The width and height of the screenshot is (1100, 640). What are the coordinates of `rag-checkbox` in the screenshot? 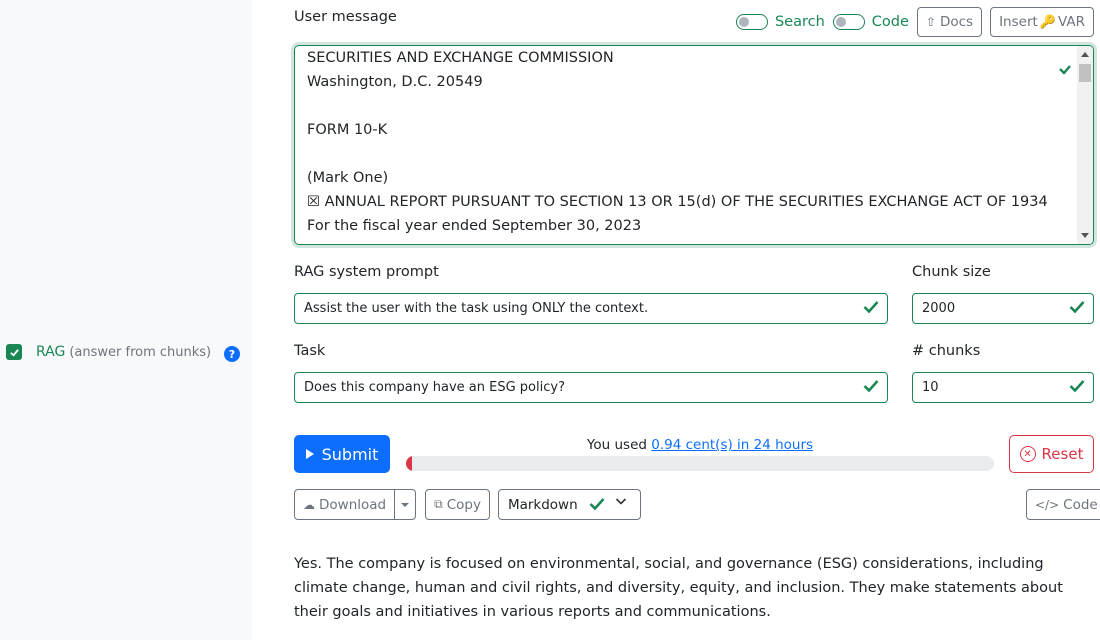 It's located at (14, 352).